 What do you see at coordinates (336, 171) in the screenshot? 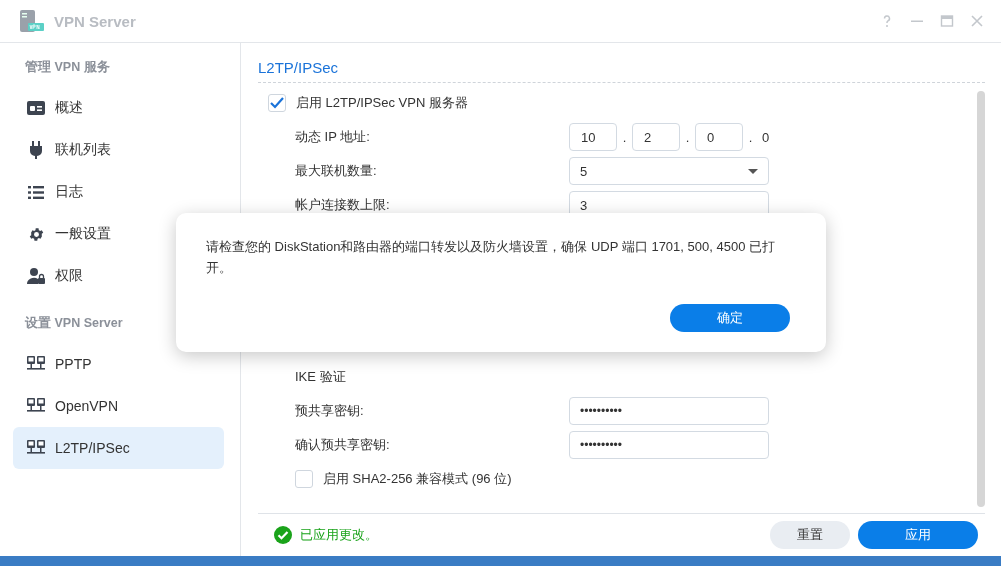
I see `field-label: 最大联机数量:` at bounding box center [336, 171].